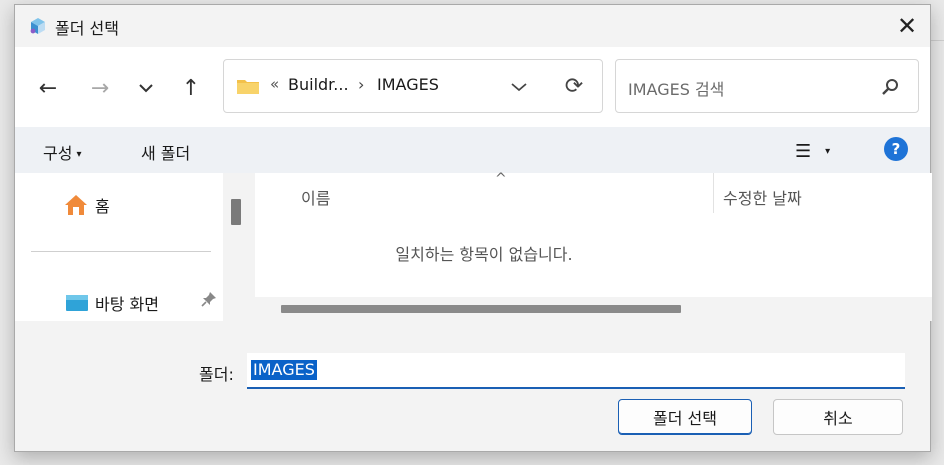  I want to click on folder-name-input: IMAGES, so click(576, 371).